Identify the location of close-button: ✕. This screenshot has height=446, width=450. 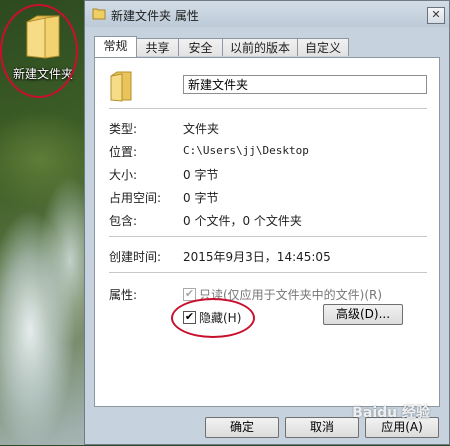
(436, 15).